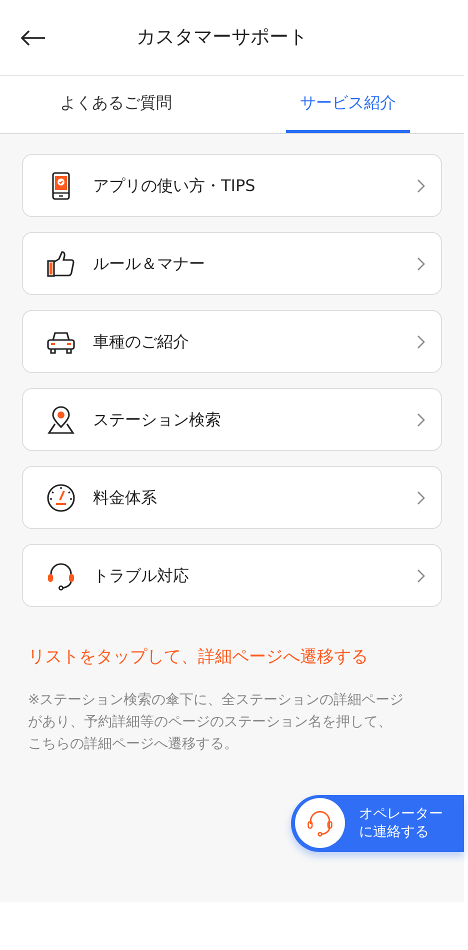  I want to click on operator-contact-button: オペレーター に連絡する, so click(377, 823).